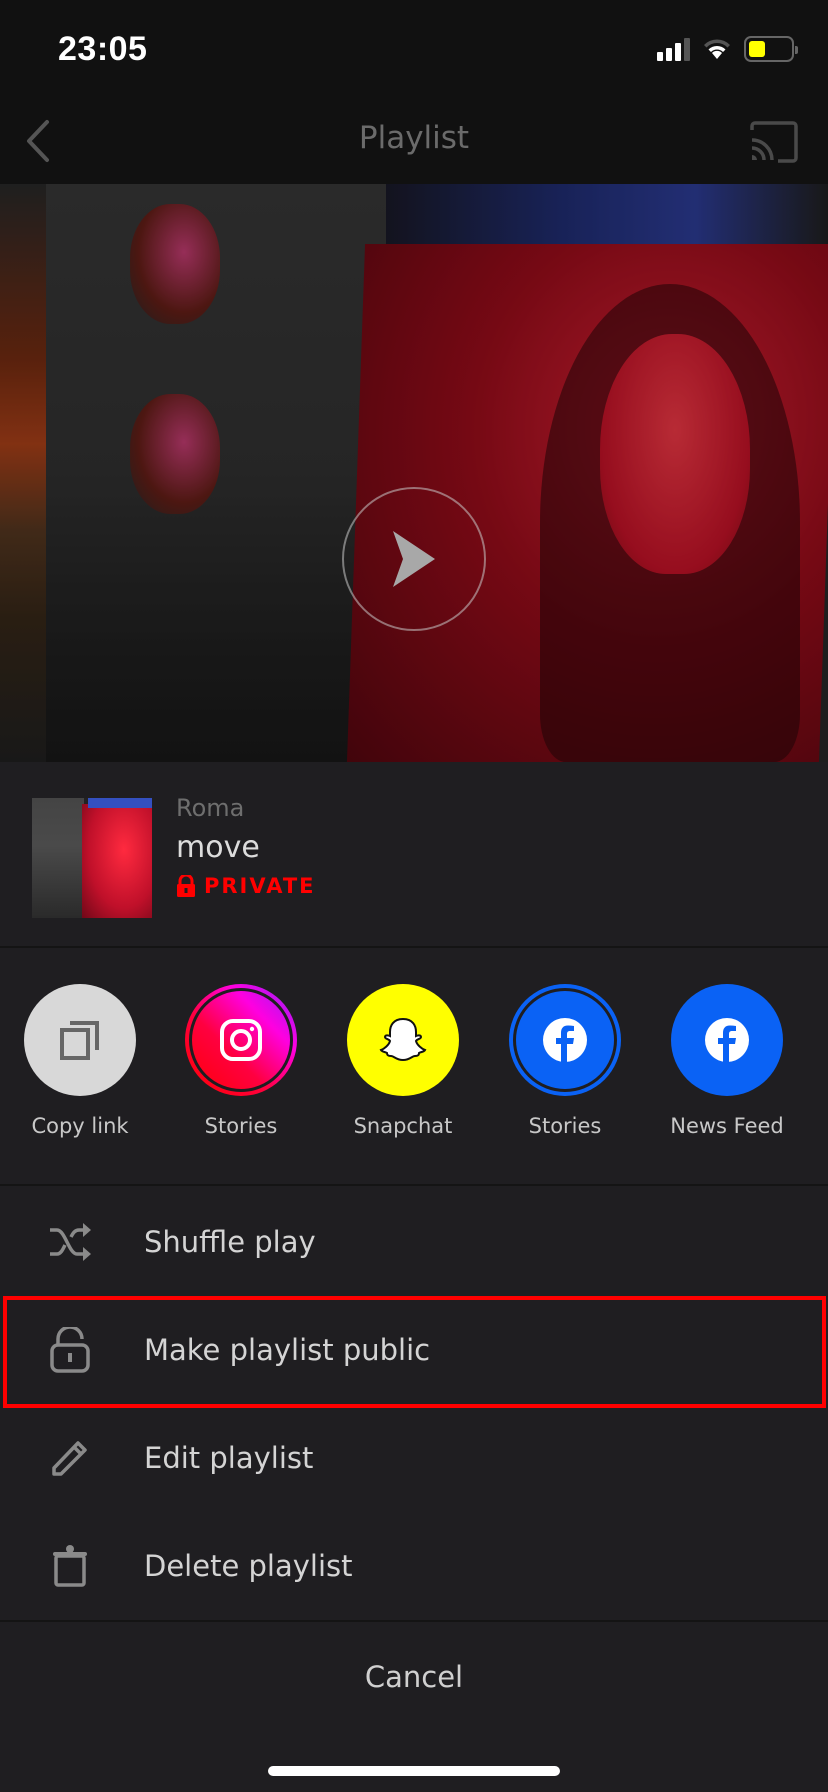 The height and width of the screenshot is (1792, 828). Describe the element at coordinates (414, 1566) in the screenshot. I see `menu-item-delete-playlist: Delete playlist` at that location.